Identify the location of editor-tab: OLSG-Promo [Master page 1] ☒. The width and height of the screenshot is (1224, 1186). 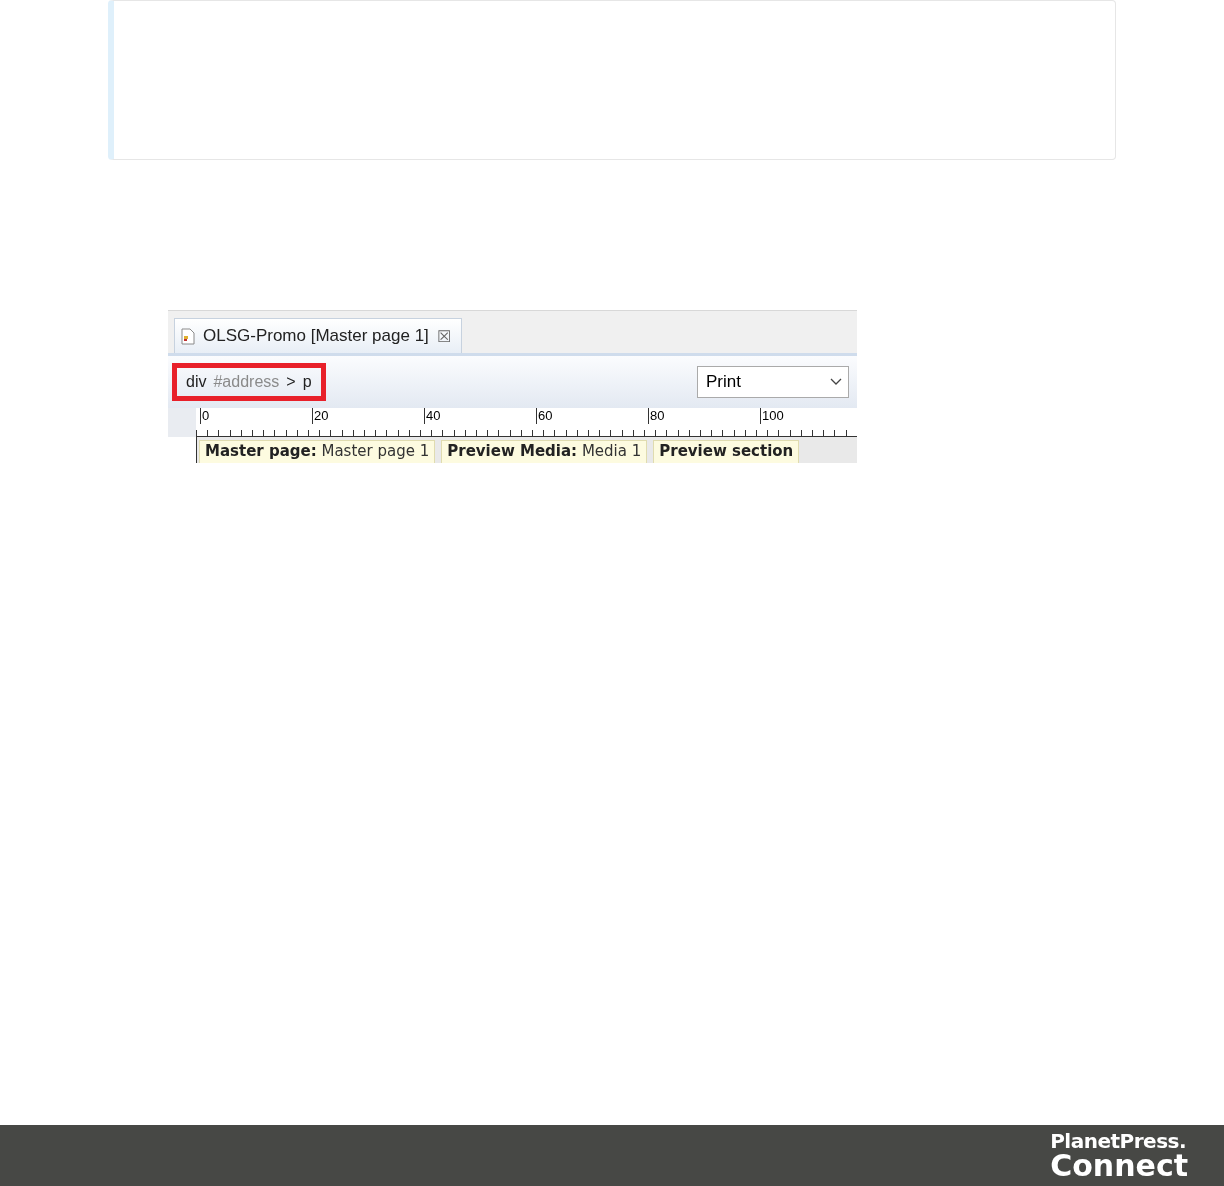
(318, 335).